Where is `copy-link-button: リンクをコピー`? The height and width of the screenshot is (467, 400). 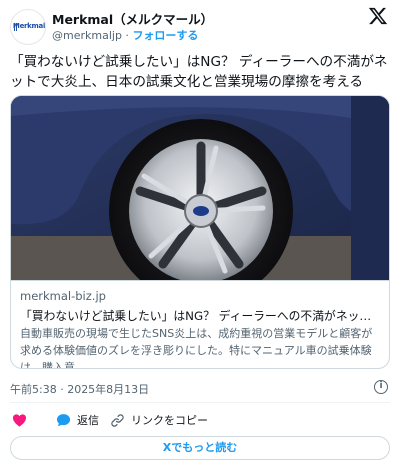 copy-link-button: リンクをコピー is located at coordinates (159, 420).